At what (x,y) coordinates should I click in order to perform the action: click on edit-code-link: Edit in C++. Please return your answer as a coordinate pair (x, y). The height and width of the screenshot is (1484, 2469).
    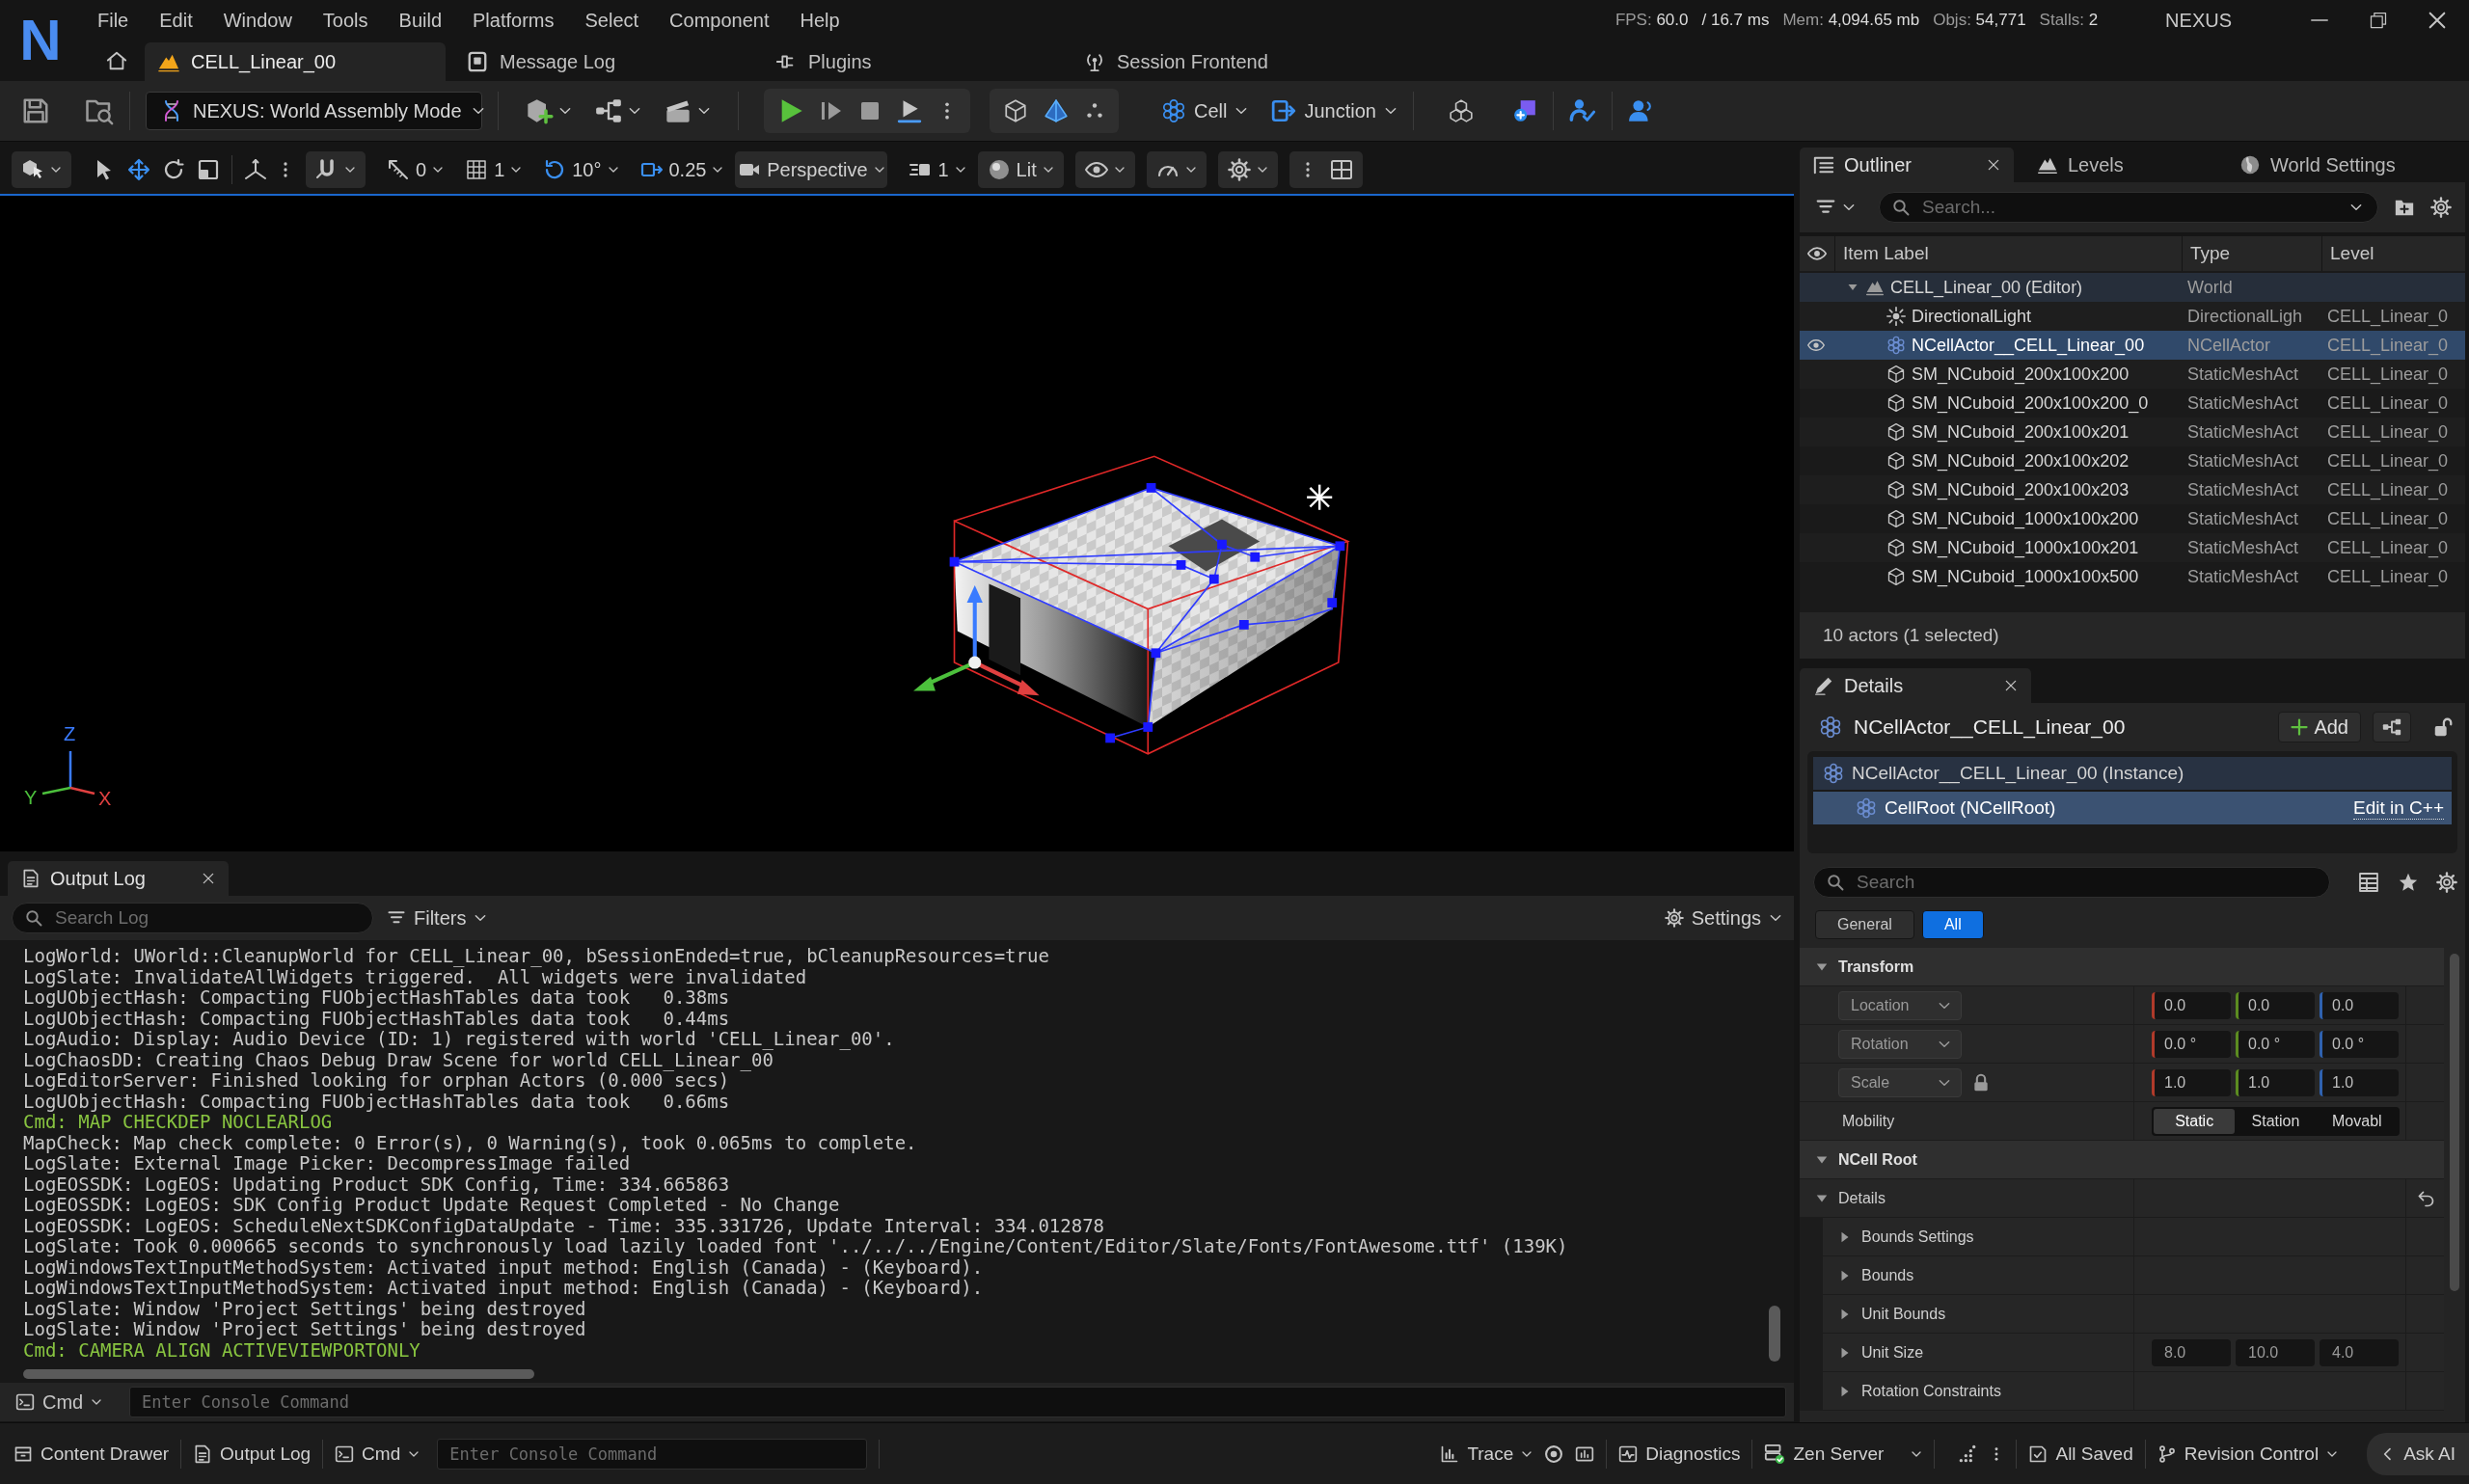
    Looking at the image, I should click on (2398, 808).